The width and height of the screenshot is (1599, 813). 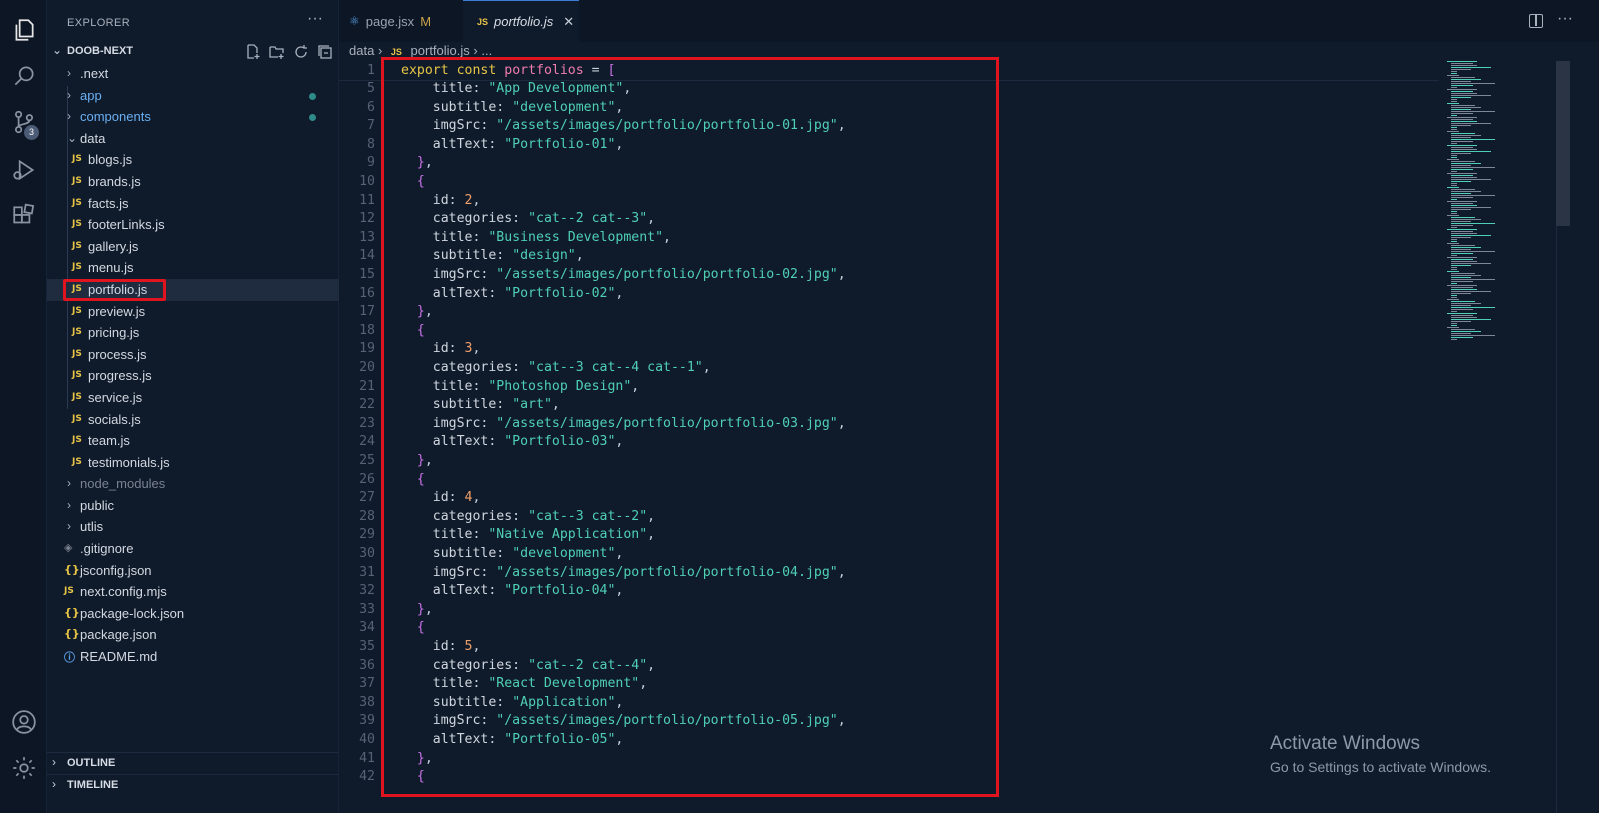 What do you see at coordinates (312, 96) in the screenshot?
I see `modified-dot` at bounding box center [312, 96].